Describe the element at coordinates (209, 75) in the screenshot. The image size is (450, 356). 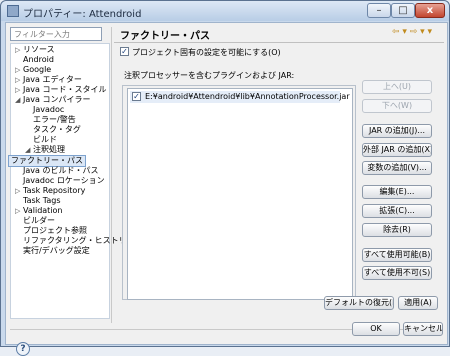
I see `plugins-jar-label: 注釈プロセッサーを含むプラグインおよび JAR:` at that location.